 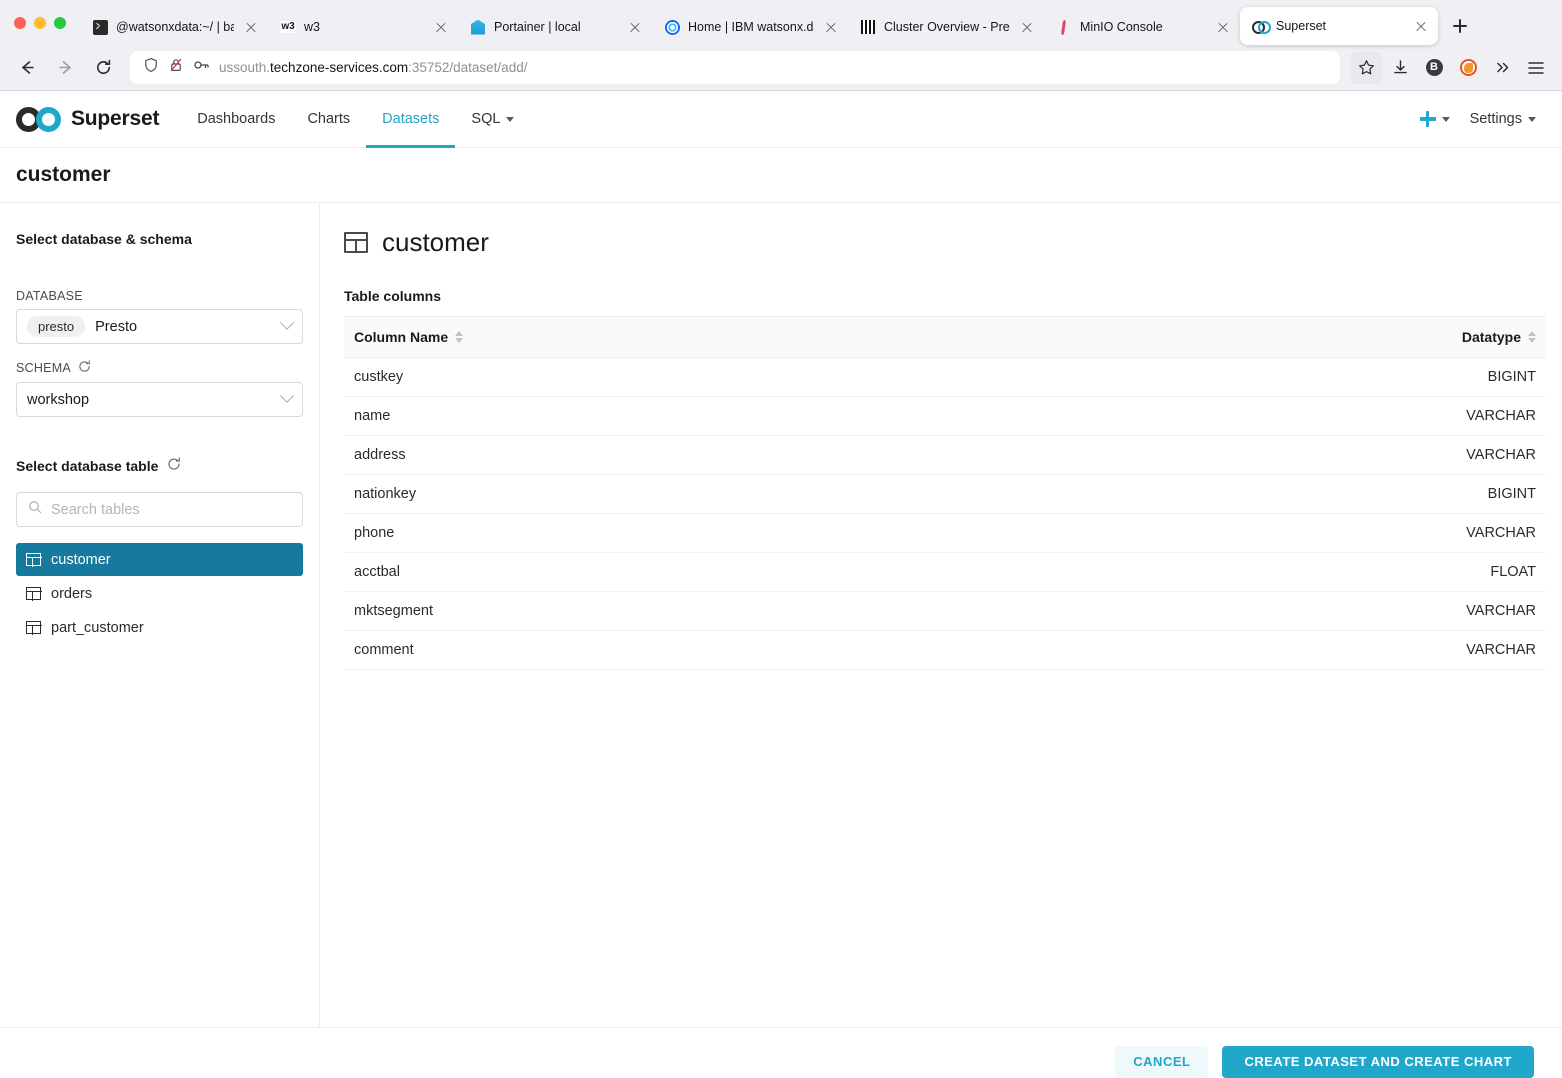 I want to click on app-menu-icon, so click(x=1536, y=68).